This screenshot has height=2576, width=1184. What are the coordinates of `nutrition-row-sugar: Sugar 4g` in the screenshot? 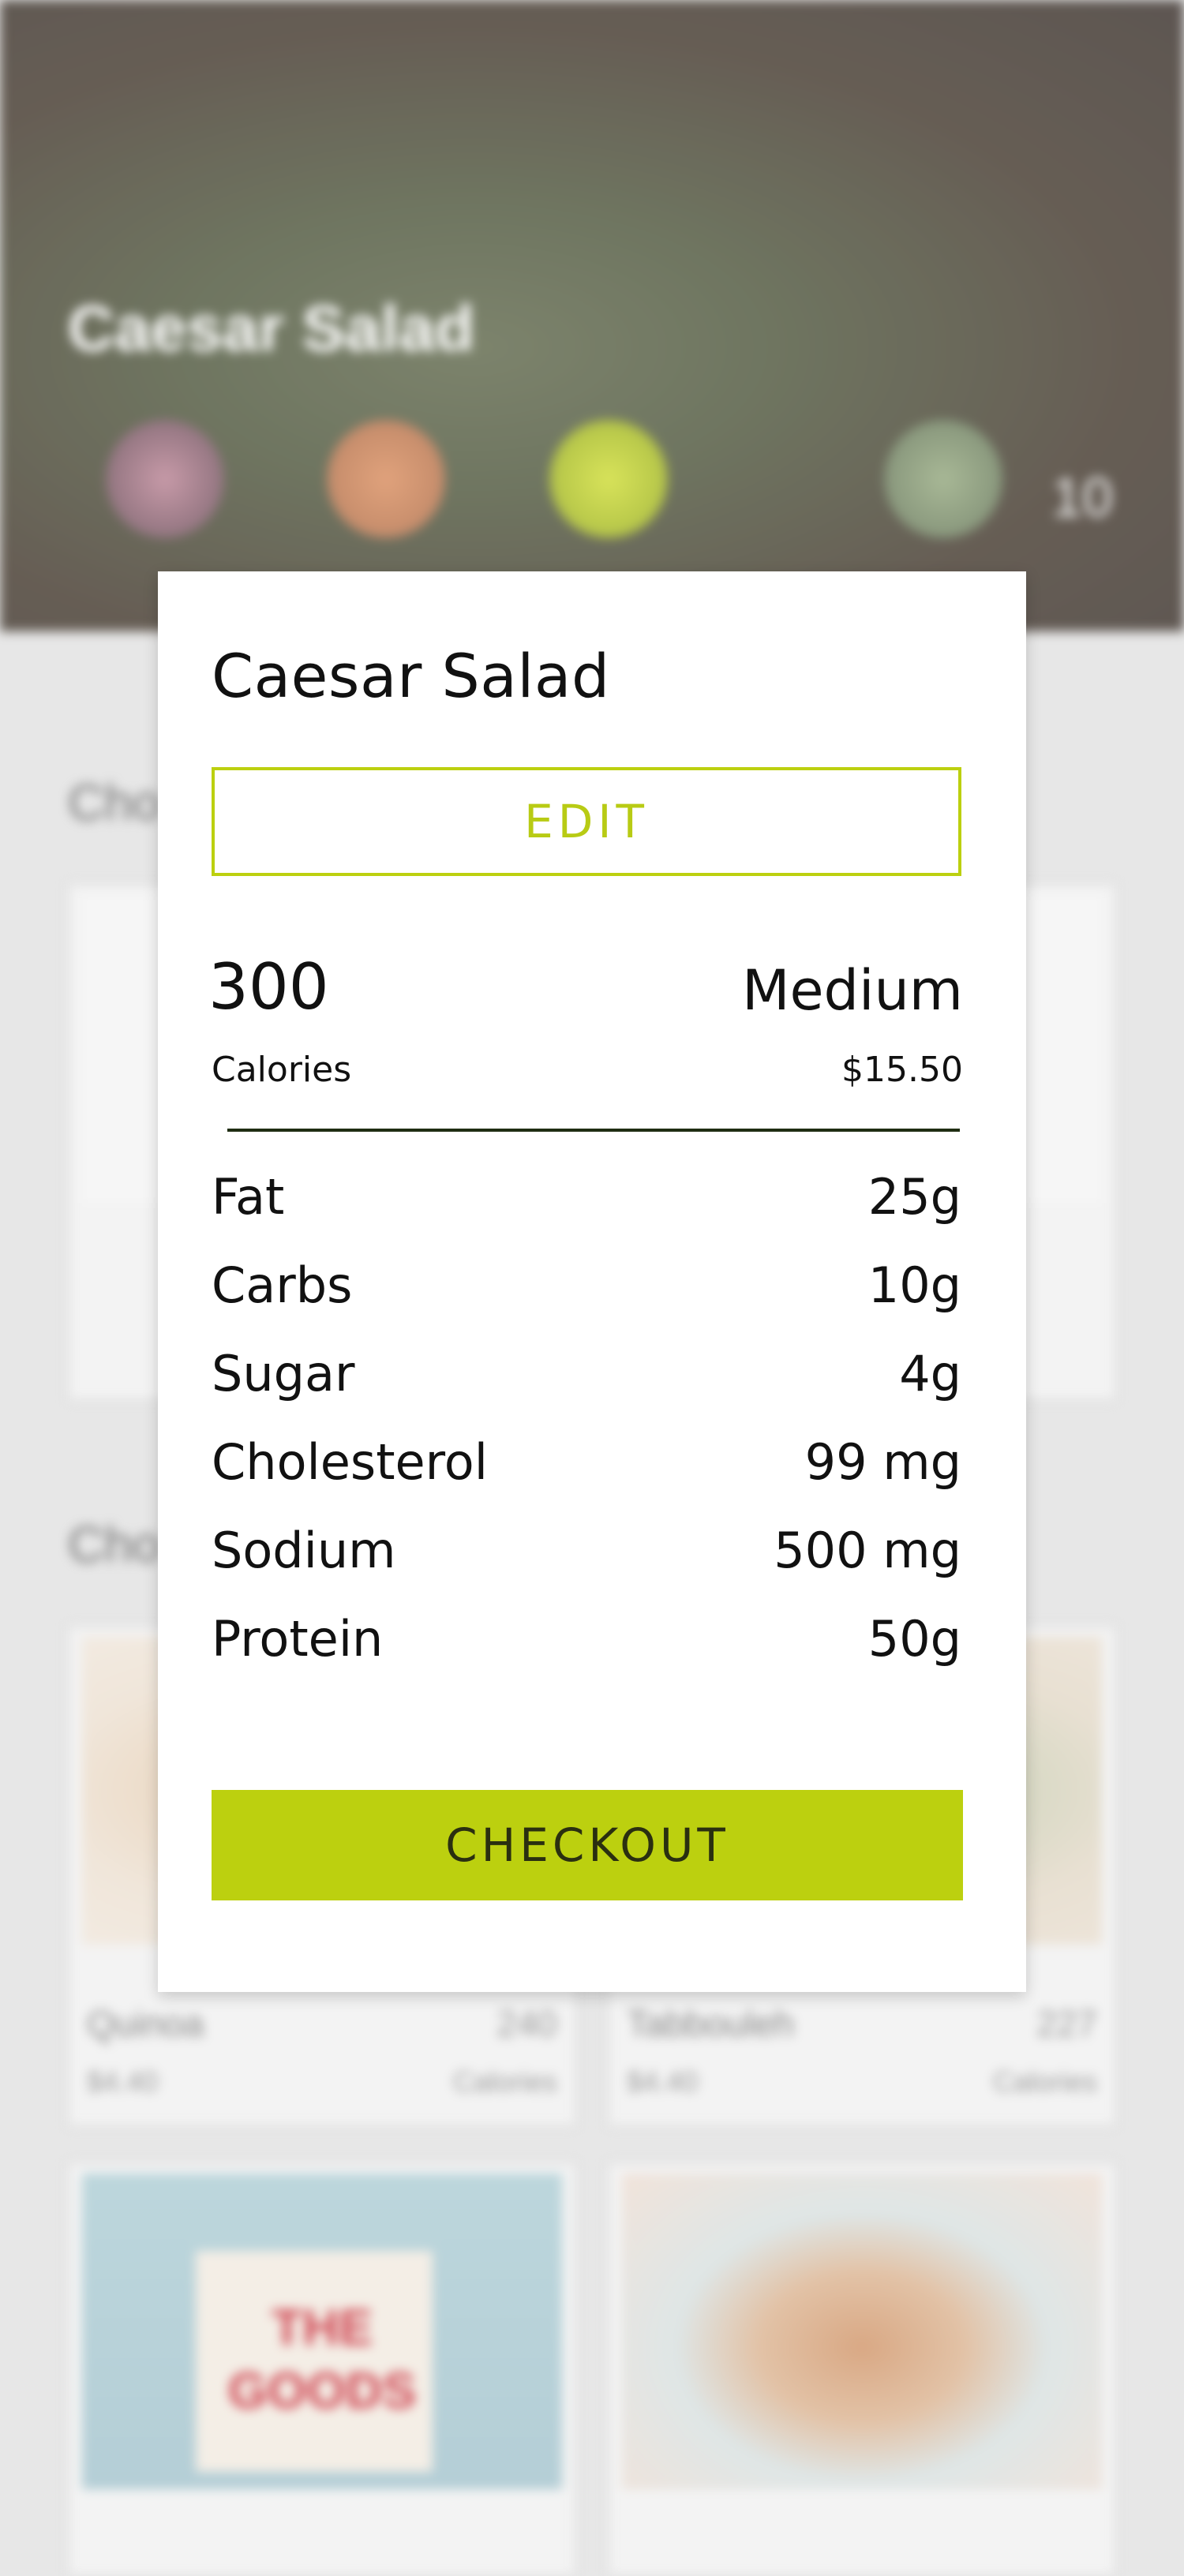 It's located at (586, 1380).